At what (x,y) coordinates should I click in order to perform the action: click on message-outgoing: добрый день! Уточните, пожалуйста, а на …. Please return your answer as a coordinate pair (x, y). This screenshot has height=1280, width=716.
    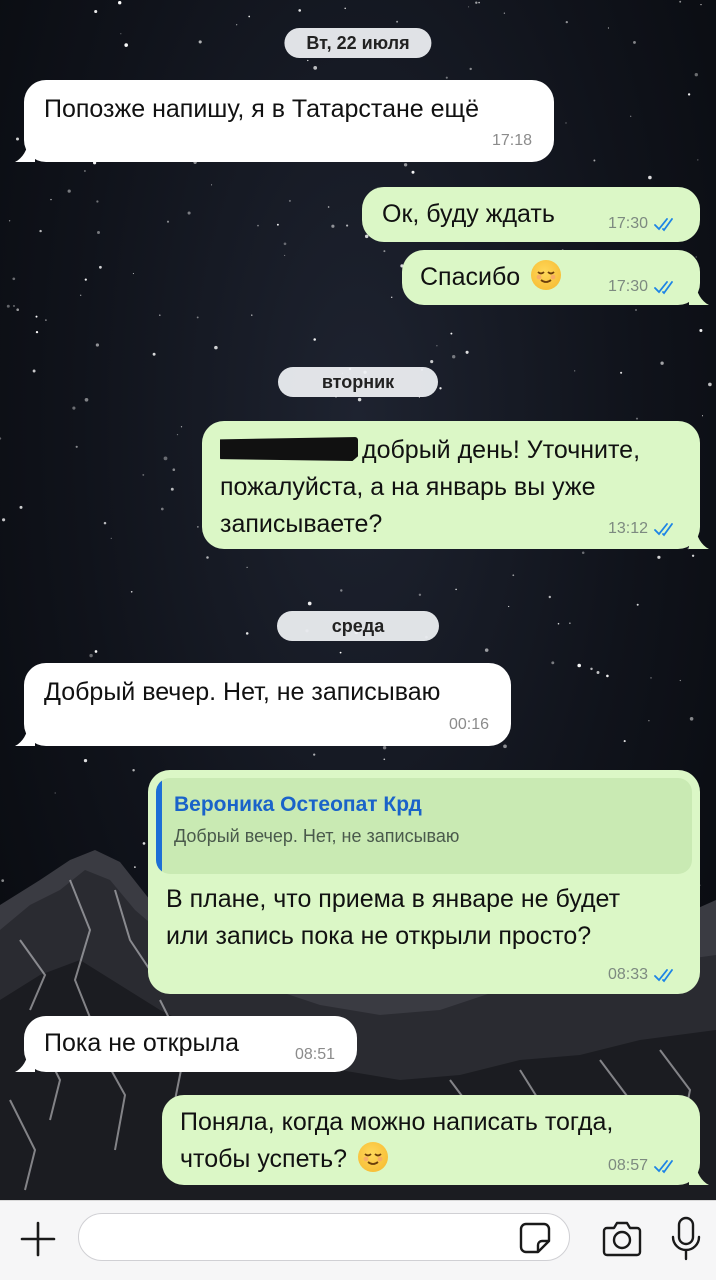
    Looking at the image, I should click on (455, 485).